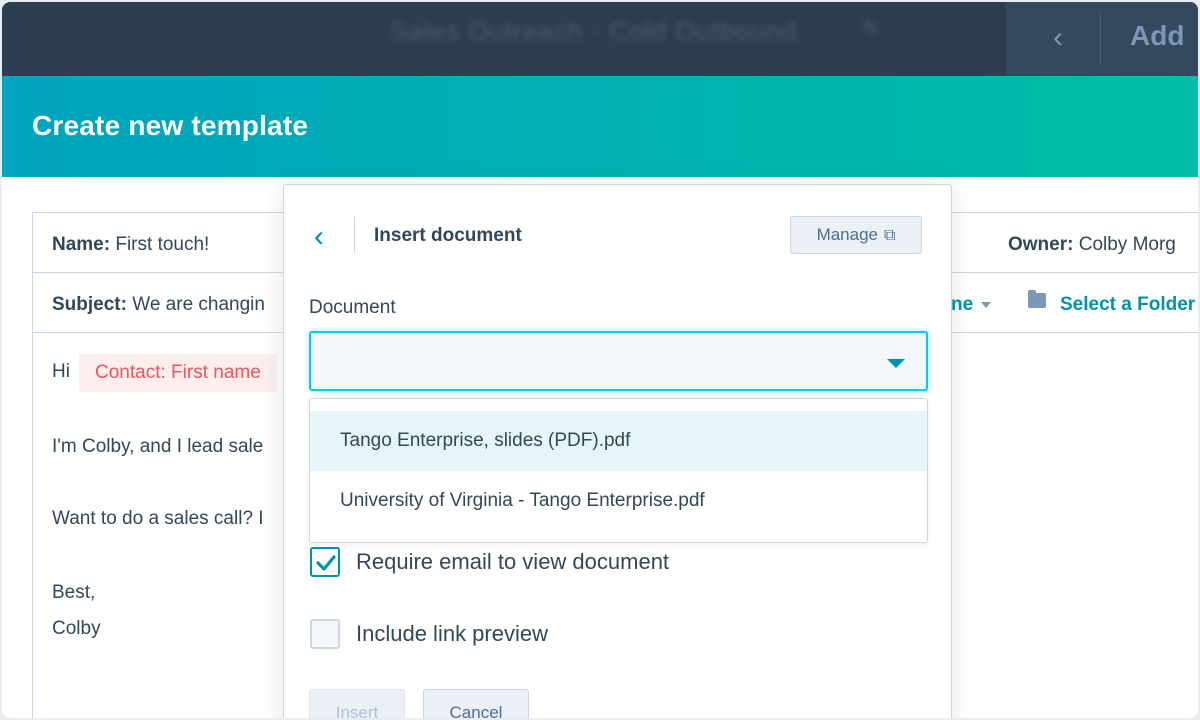 The height and width of the screenshot is (720, 1200). I want to click on topbar-divider, so click(1100, 39).